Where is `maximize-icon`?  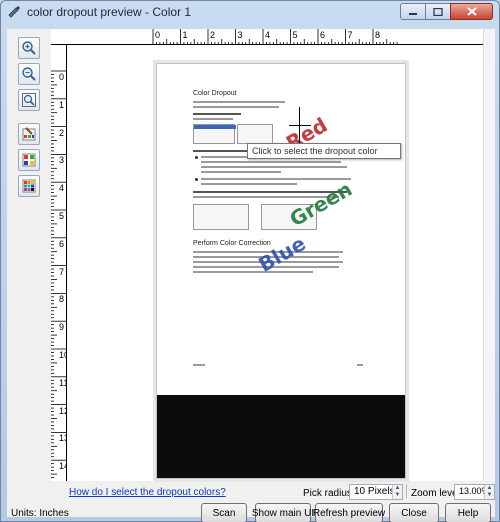
maximize-icon is located at coordinates (438, 11).